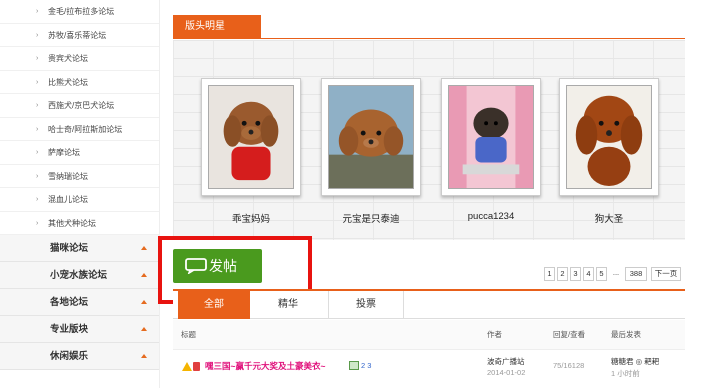 The image size is (710, 388). I want to click on sidebar-group-label: 小宠水族论坛, so click(79, 275).